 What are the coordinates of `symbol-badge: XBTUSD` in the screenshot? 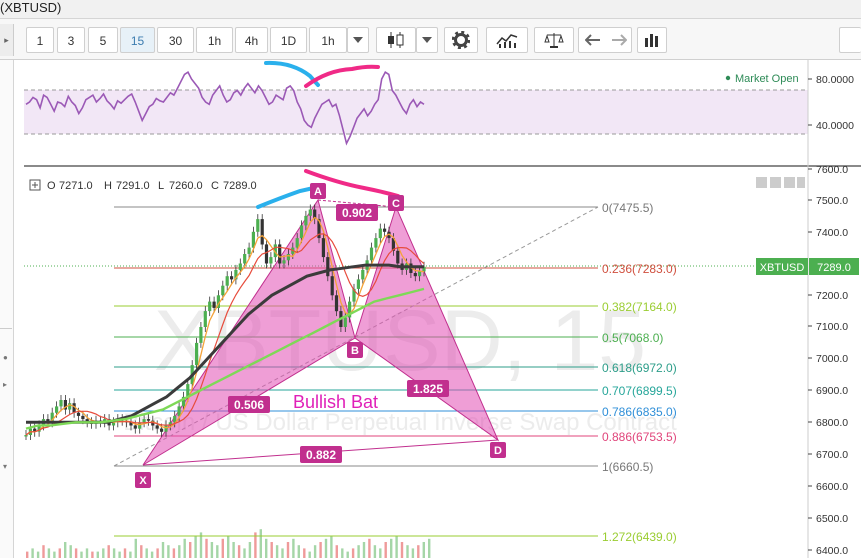 It's located at (782, 266).